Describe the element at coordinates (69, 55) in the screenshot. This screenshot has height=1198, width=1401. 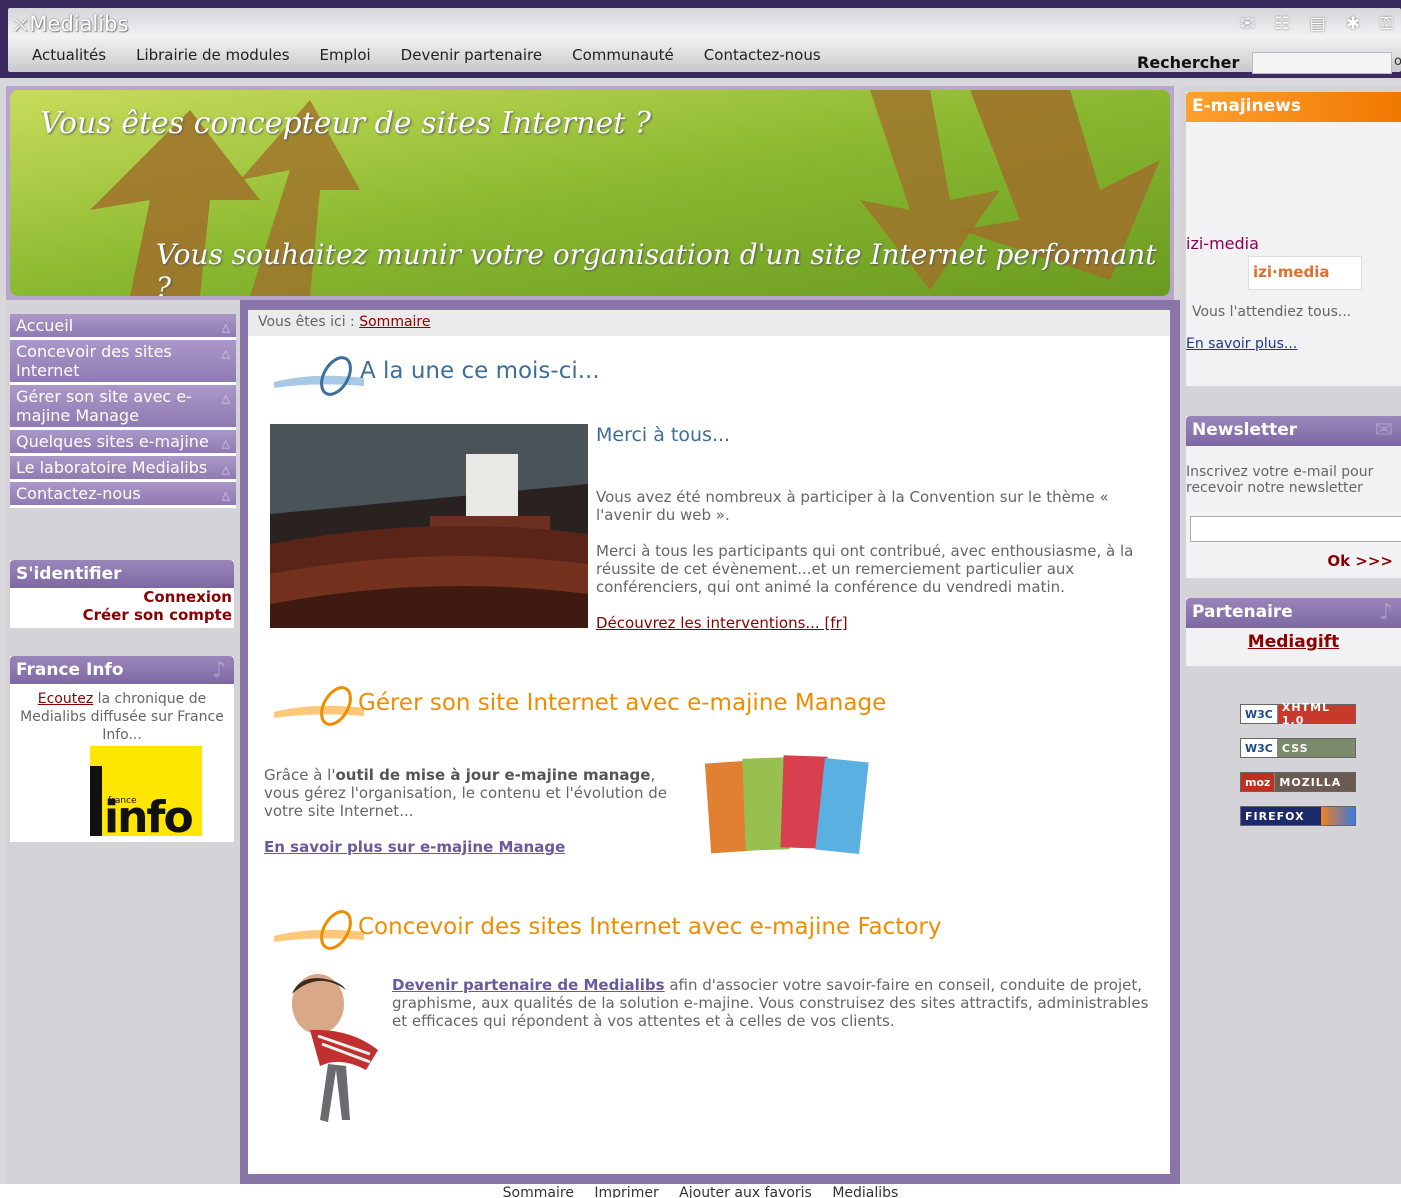
I see `nav-actualites: Actualités` at that location.